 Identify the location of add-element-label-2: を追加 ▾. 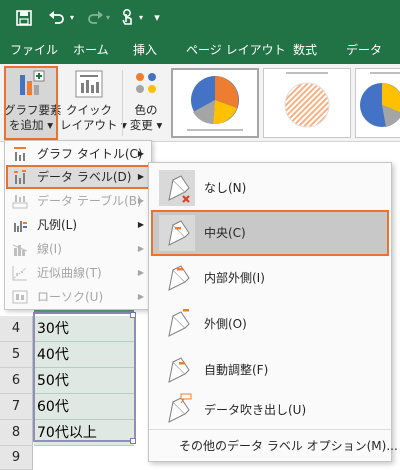
(31, 125).